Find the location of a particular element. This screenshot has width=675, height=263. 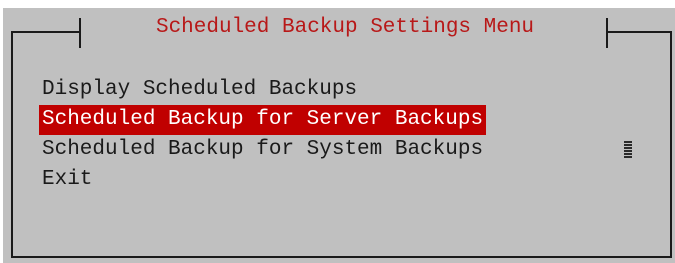

dialog-title: Scheduled Backup Settings Menu is located at coordinates (345, 27).